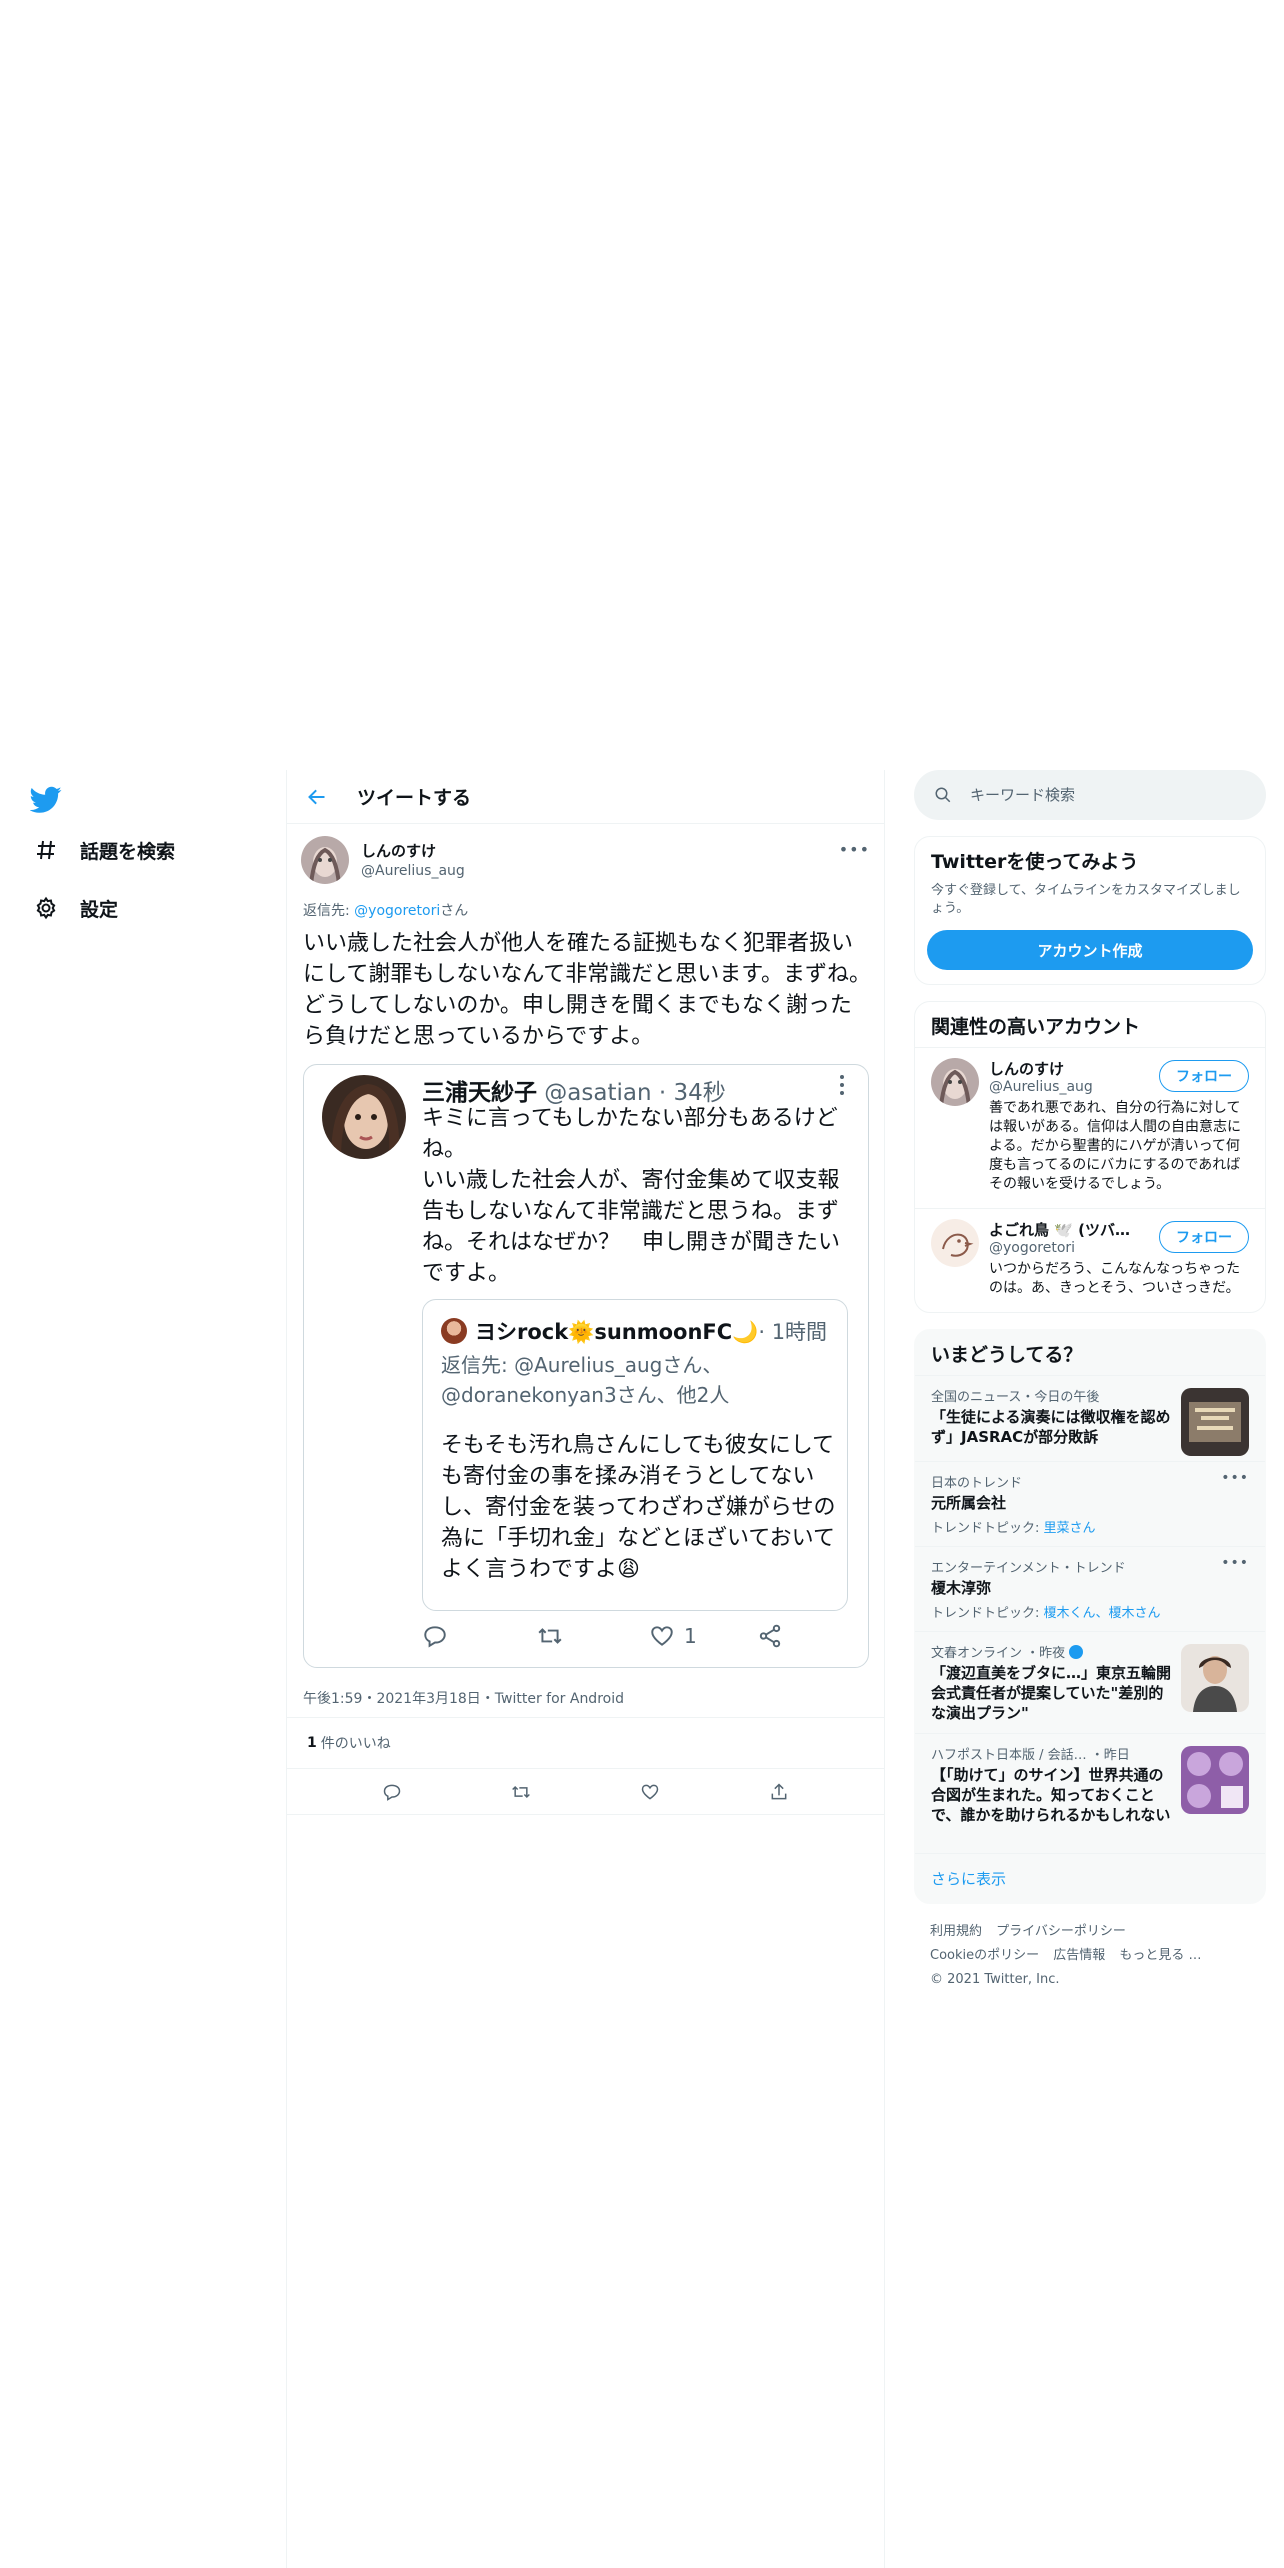 This screenshot has width=1284, height=2568. What do you see at coordinates (662, 1636) in the screenshot?
I see `embedded-heart-icon` at bounding box center [662, 1636].